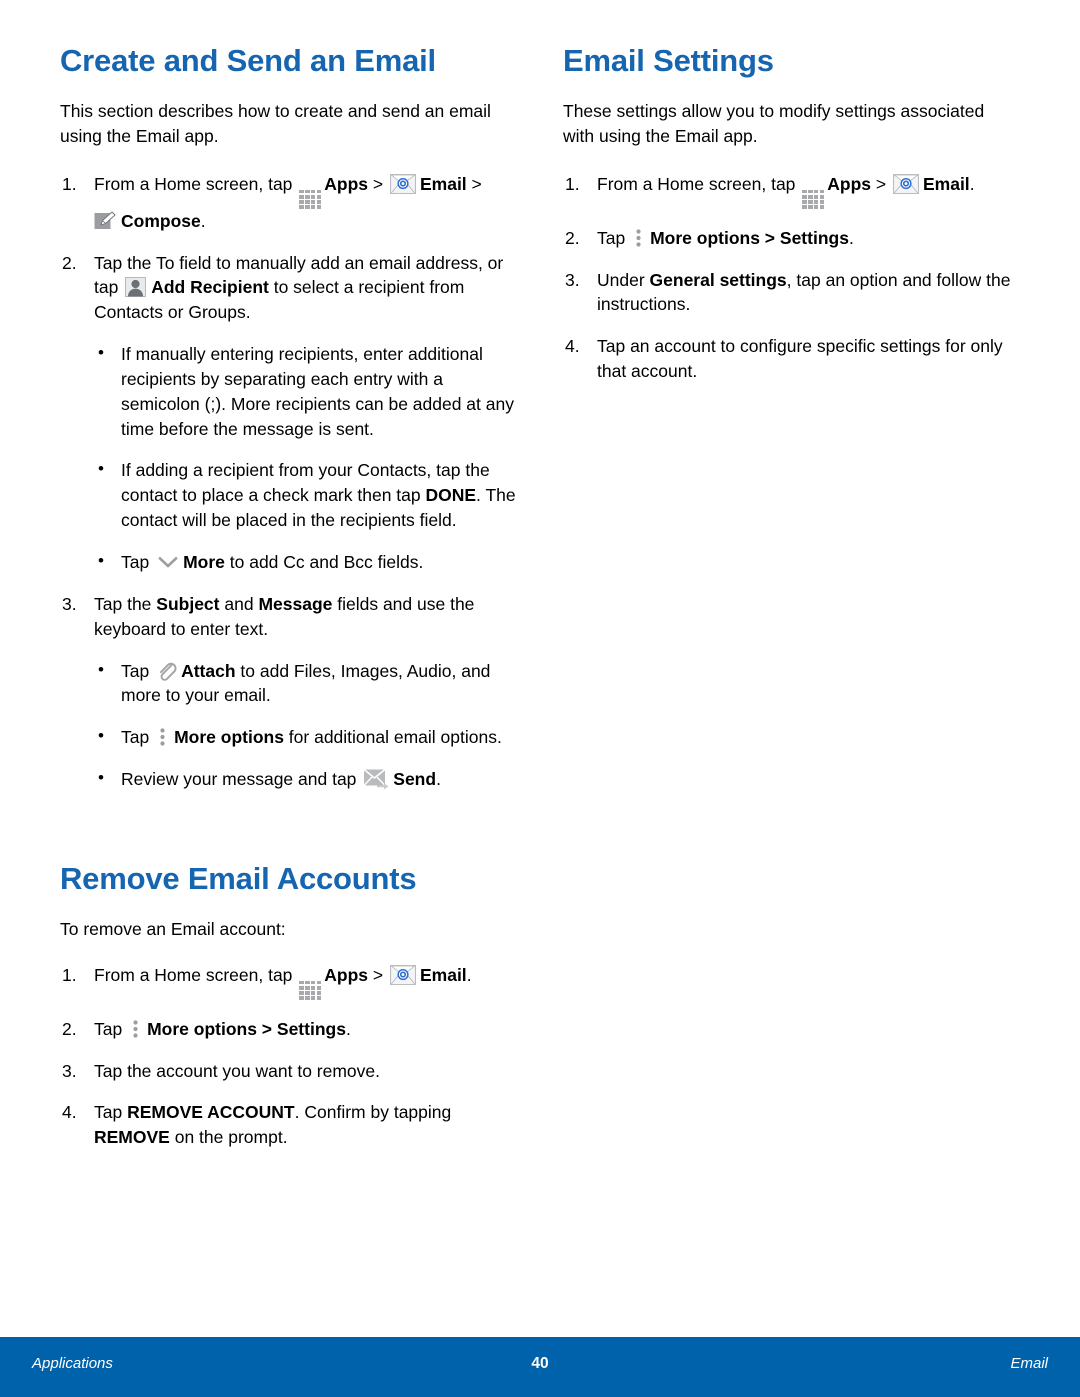 The width and height of the screenshot is (1080, 1397). What do you see at coordinates (125, 603) in the screenshot?
I see `step-text-part: Tap the` at bounding box center [125, 603].